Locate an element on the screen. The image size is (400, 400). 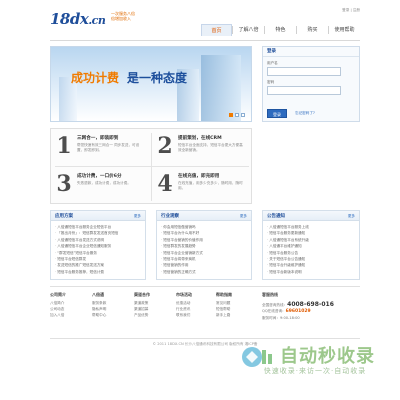
feature-number: 4 is located at coordinates (165, 184).